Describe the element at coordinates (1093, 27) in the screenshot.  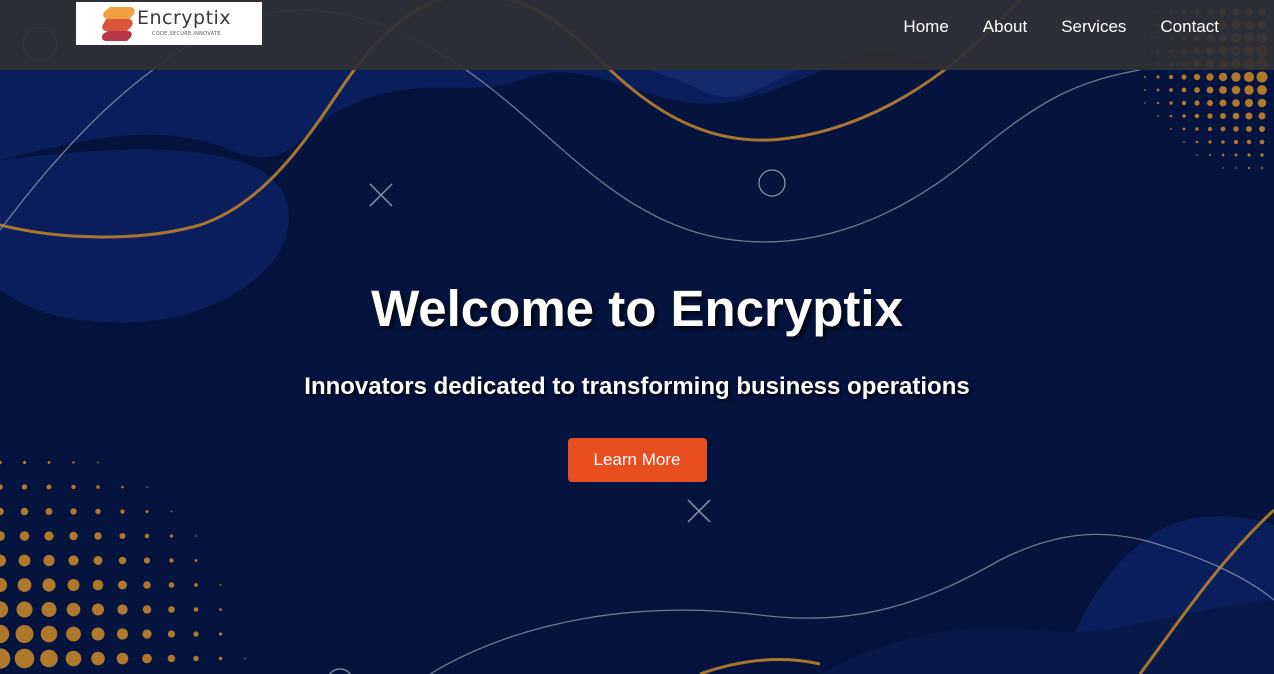
I see `nav-link-services: Services` at that location.